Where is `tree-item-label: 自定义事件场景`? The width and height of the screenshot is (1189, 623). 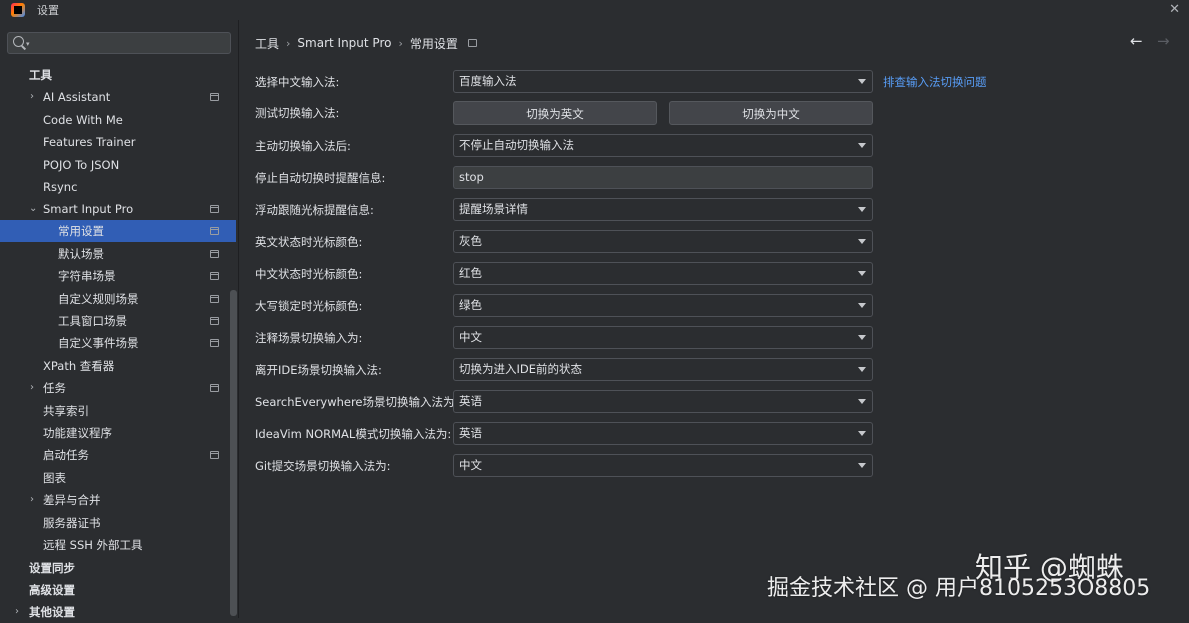 tree-item-label: 自定义事件场景 is located at coordinates (98, 343).